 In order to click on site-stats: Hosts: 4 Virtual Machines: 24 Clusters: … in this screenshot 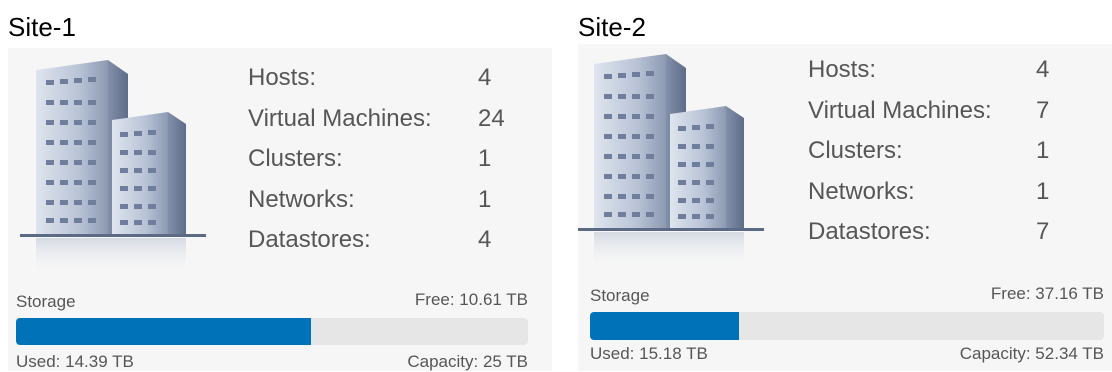, I will do `click(376, 163)`.